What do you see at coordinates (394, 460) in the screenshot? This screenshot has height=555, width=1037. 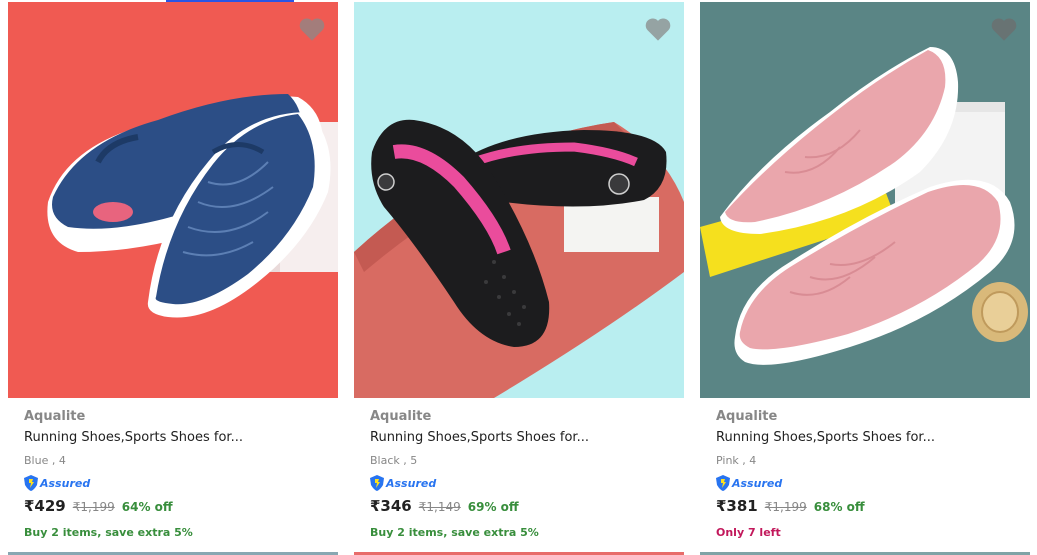 I see `product-variant: Black , 5` at bounding box center [394, 460].